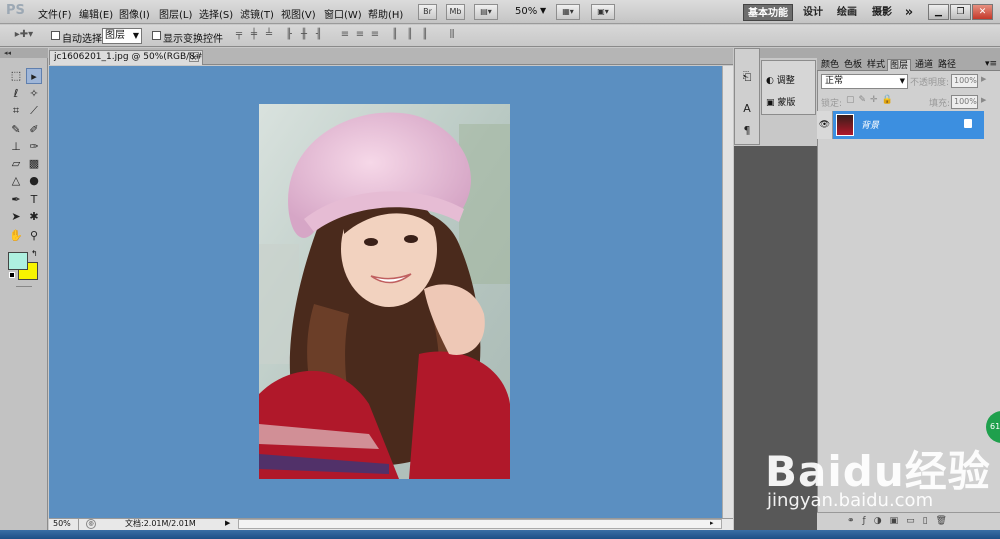 The width and height of the screenshot is (1000, 539). I want to click on adjustments-label: 调整, so click(786, 81).